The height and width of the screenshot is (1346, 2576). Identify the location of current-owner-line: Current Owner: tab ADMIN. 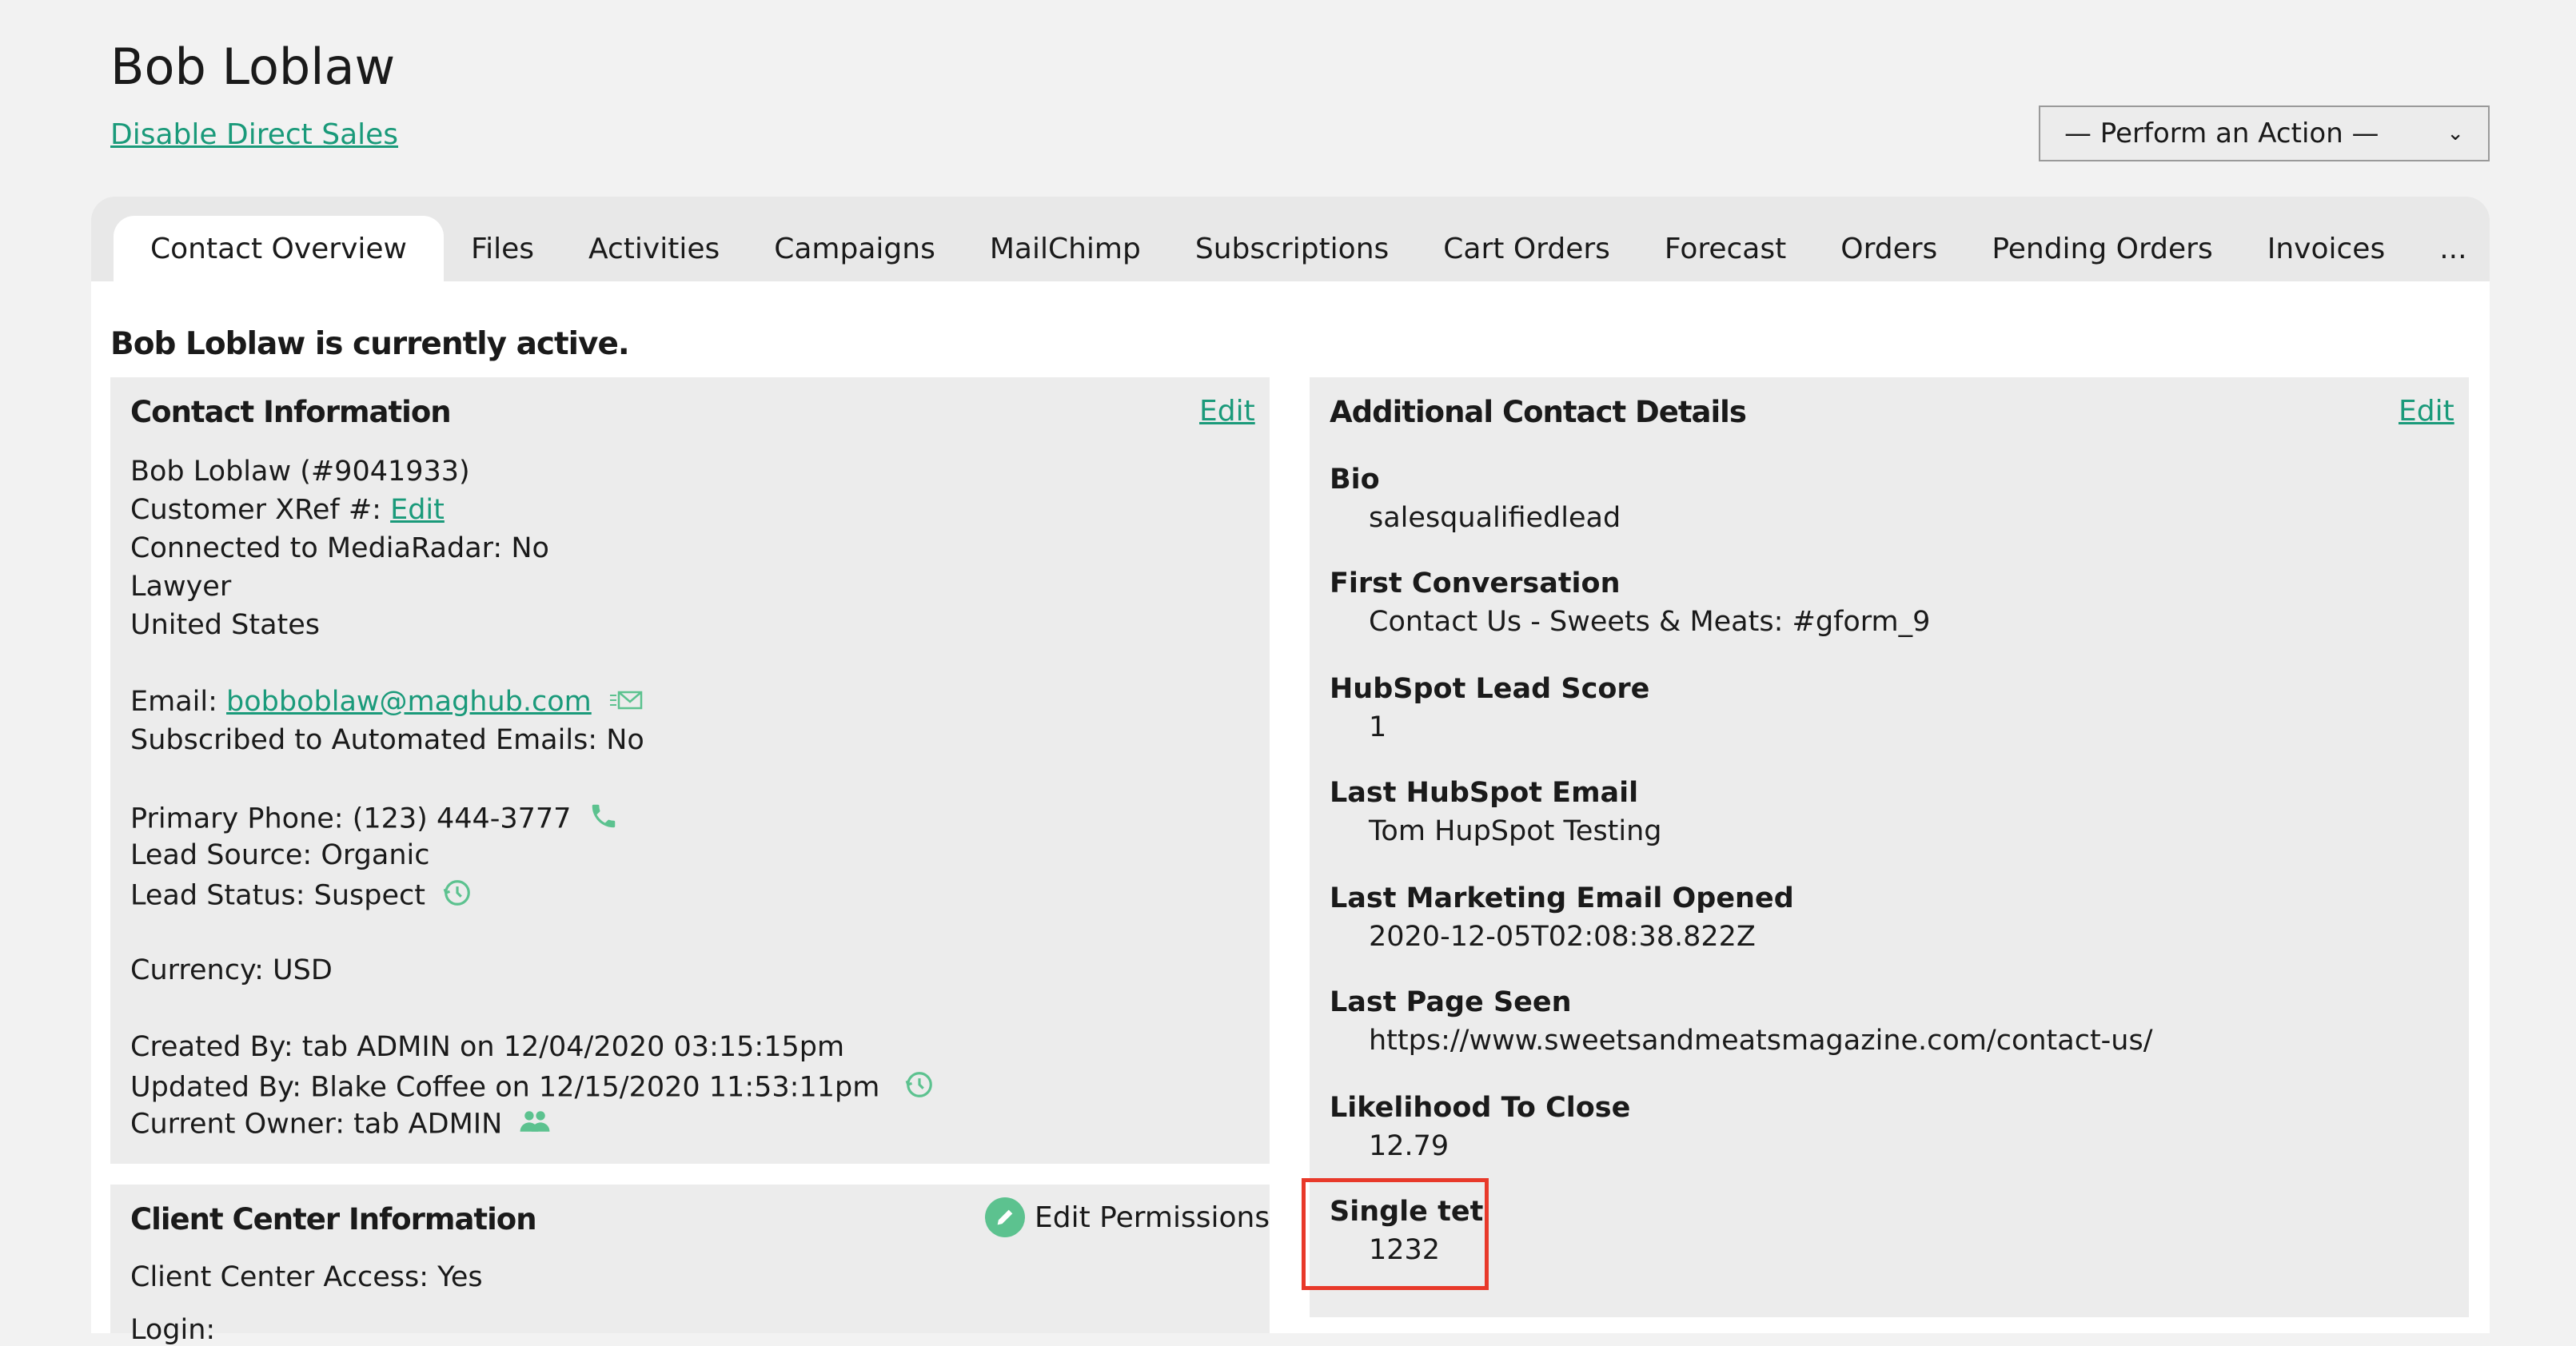
(340, 1125).